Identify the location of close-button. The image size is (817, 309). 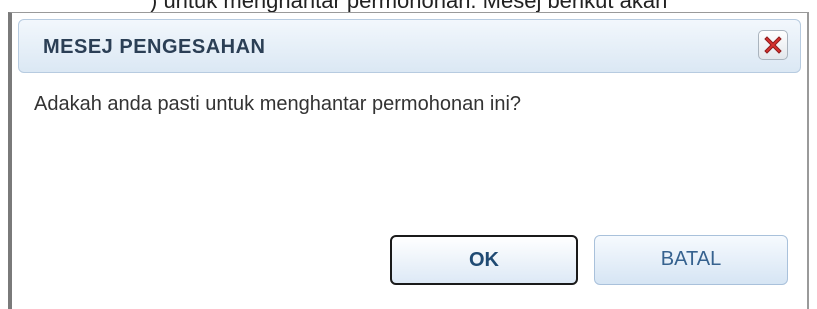
(773, 45).